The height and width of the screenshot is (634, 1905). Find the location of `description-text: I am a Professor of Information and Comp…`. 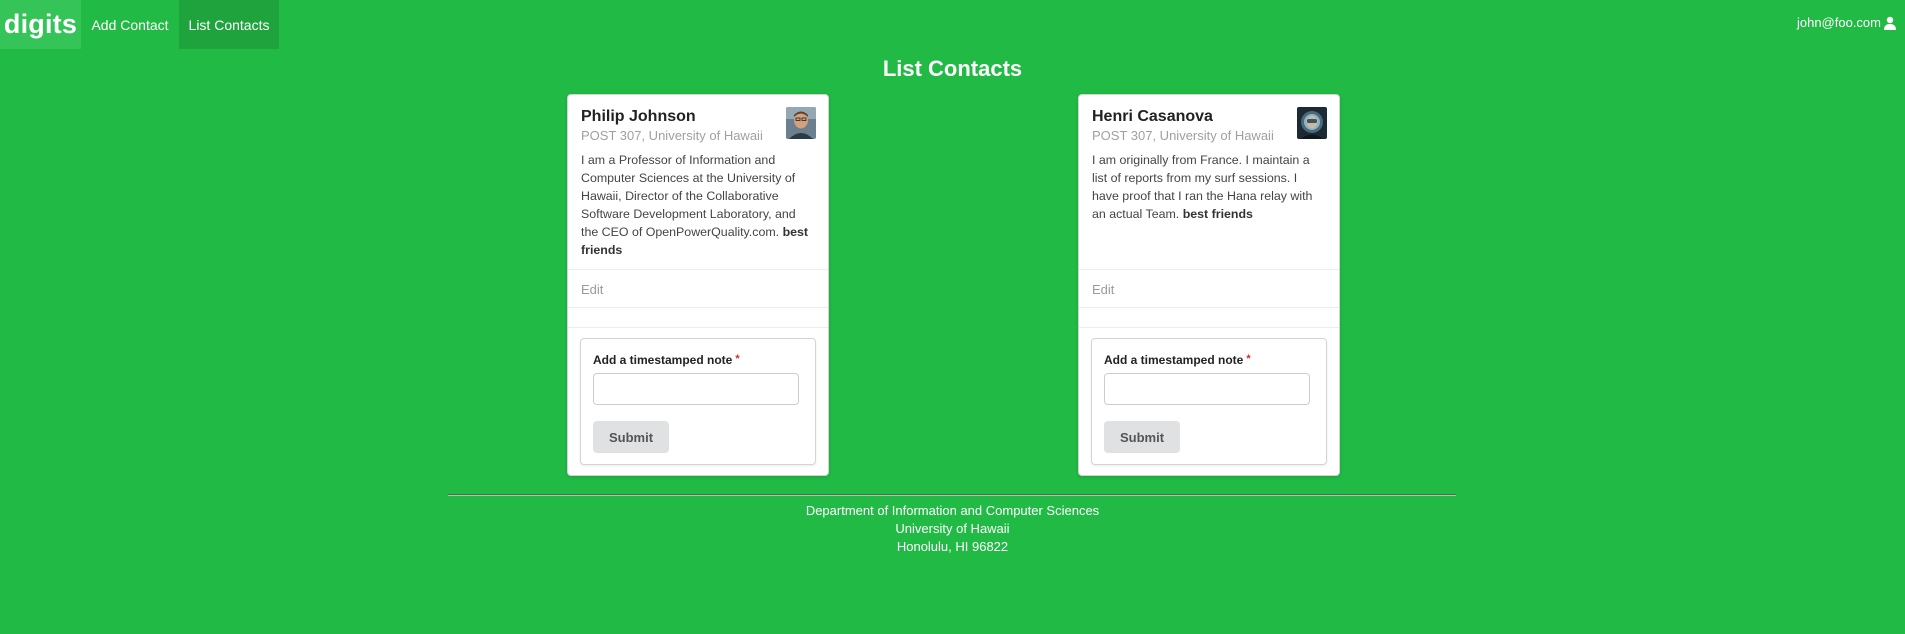

description-text: I am a Professor of Information and Comp… is located at coordinates (688, 196).